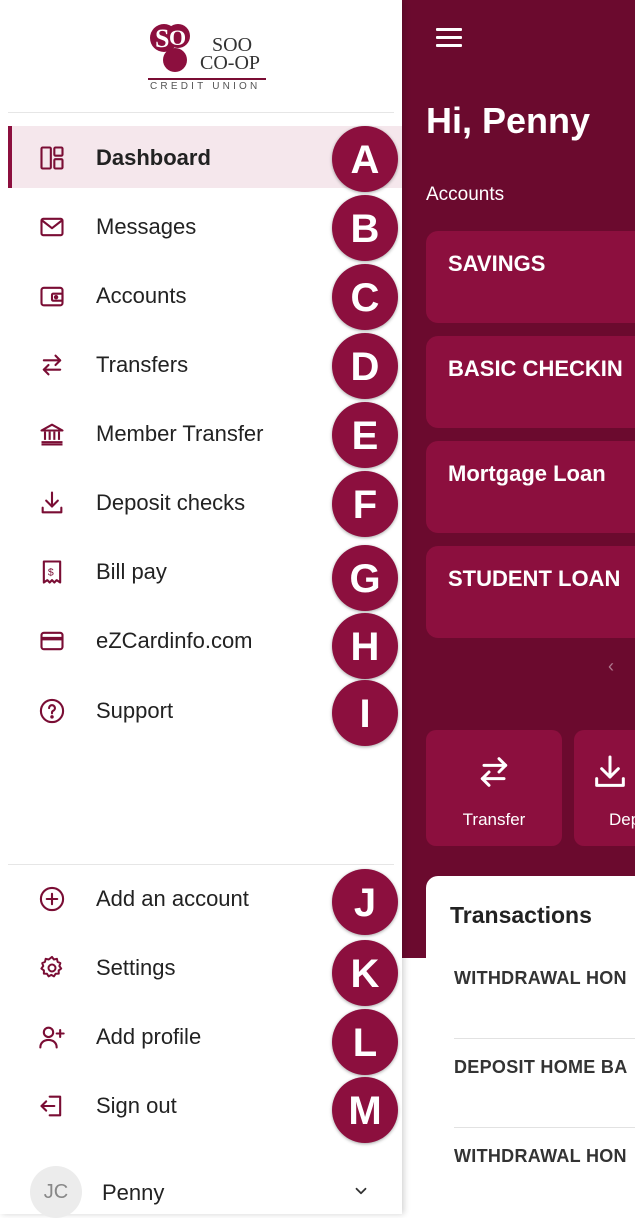  I want to click on account-name: BASIC CHECKIN, so click(535, 368).